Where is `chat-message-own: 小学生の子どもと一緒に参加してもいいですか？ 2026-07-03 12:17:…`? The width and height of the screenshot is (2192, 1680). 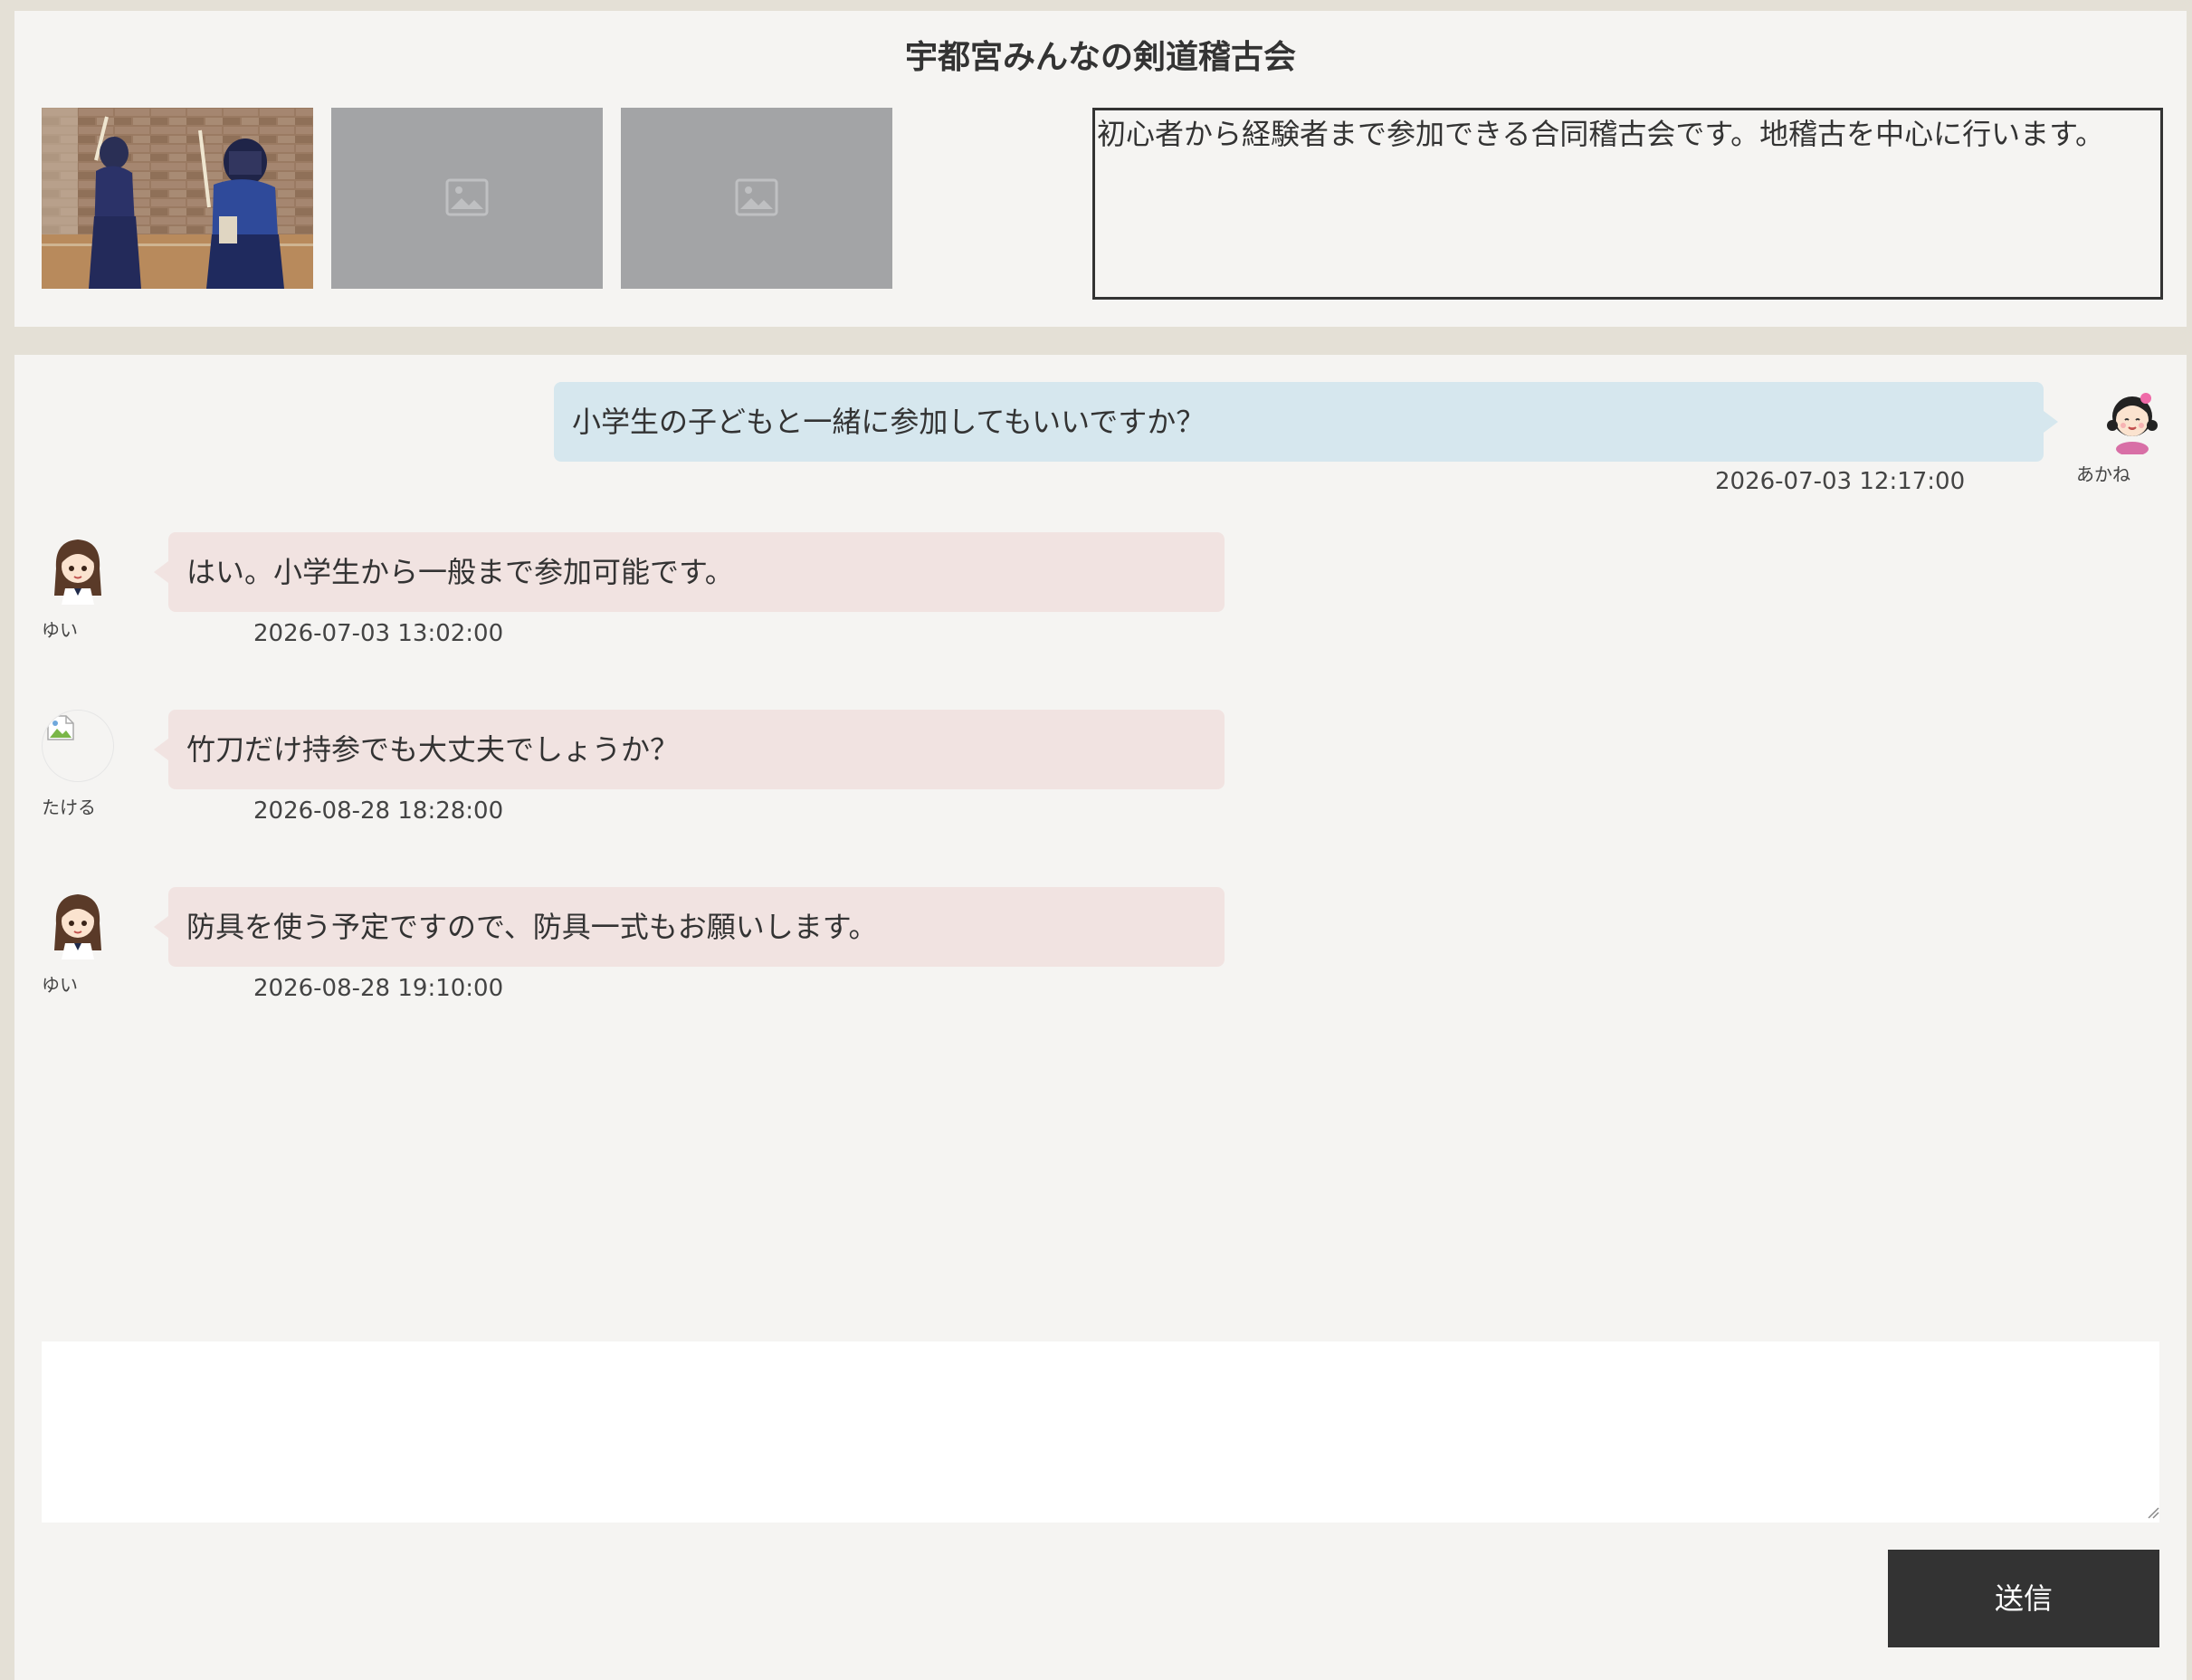 chat-message-own: 小学生の子どもと一緒に参加してもいいですか？ 2026-07-03 12:17:… is located at coordinates (1100, 428).